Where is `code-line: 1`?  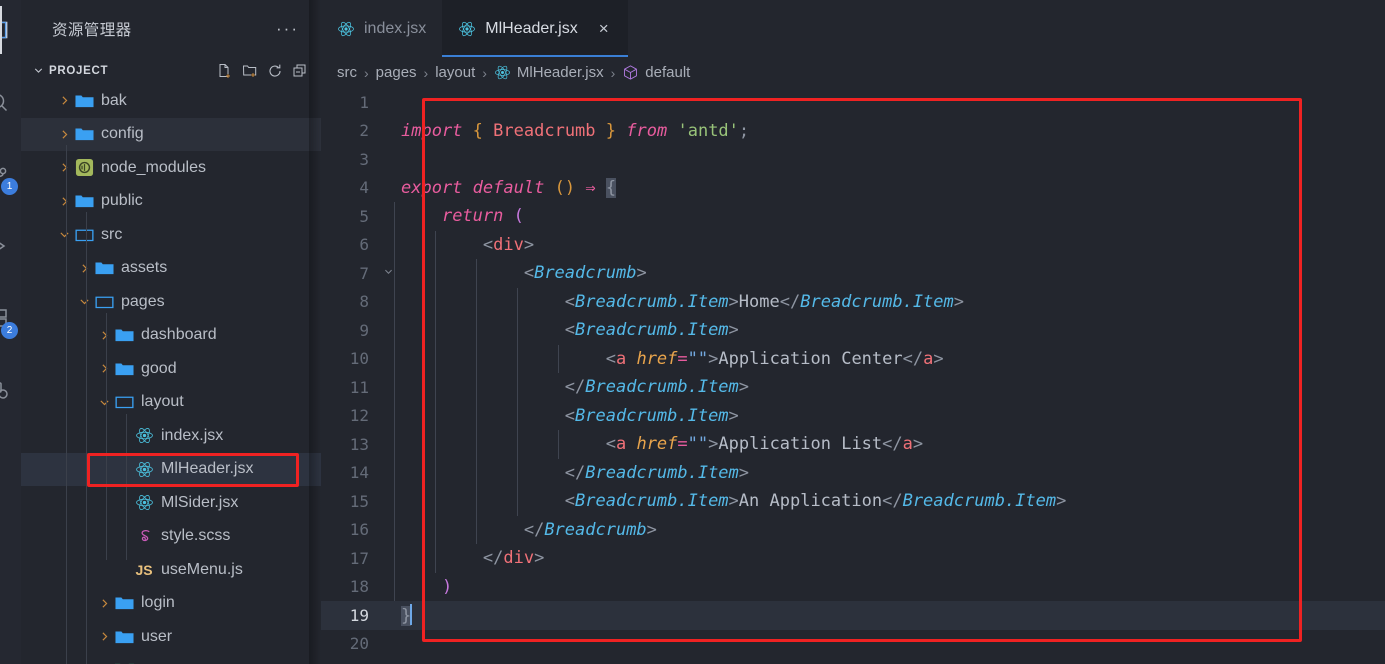 code-line: 1 is located at coordinates (853, 102).